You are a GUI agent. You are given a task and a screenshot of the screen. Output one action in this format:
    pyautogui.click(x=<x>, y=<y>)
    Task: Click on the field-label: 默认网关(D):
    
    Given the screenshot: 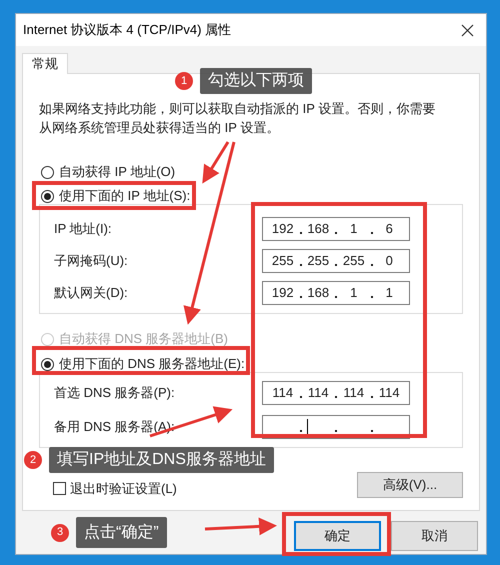 What is the action you would take?
    pyautogui.click(x=91, y=293)
    